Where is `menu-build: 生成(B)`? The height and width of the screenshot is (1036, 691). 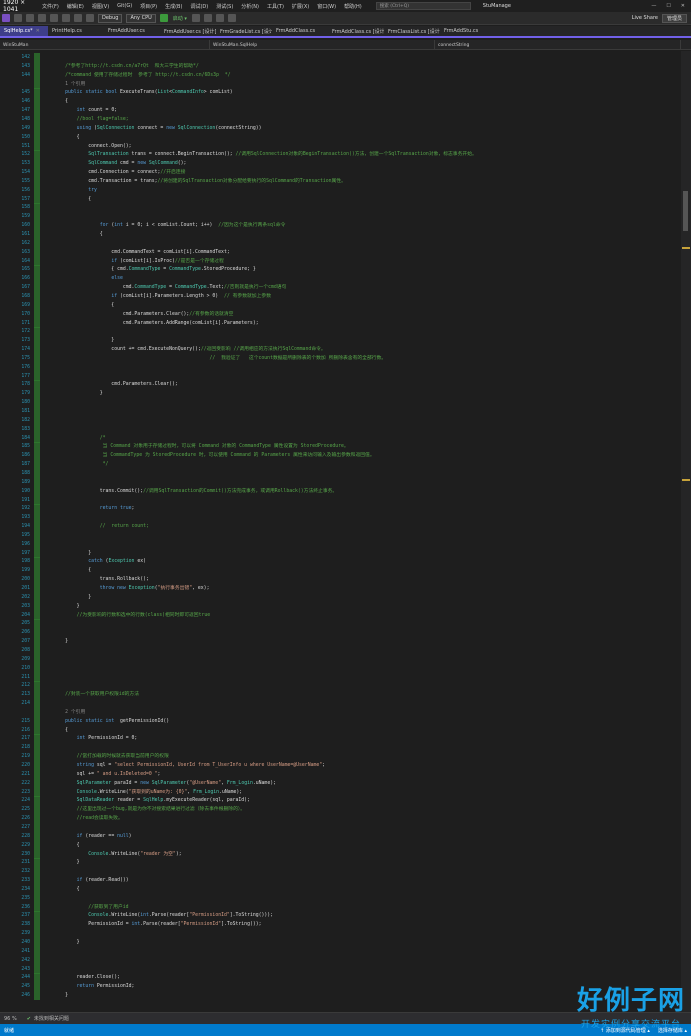 menu-build: 生成(B) is located at coordinates (173, 6).